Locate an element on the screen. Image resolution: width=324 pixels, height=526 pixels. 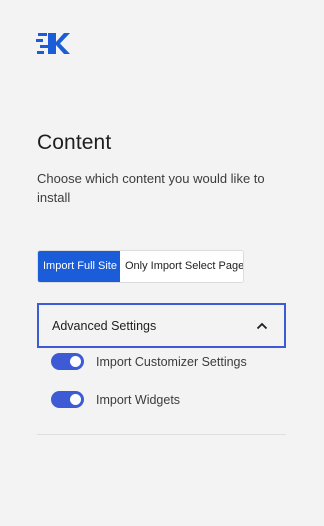
import-mode-toggle: Import Full Site Only Import Select Page is located at coordinates (140, 266).